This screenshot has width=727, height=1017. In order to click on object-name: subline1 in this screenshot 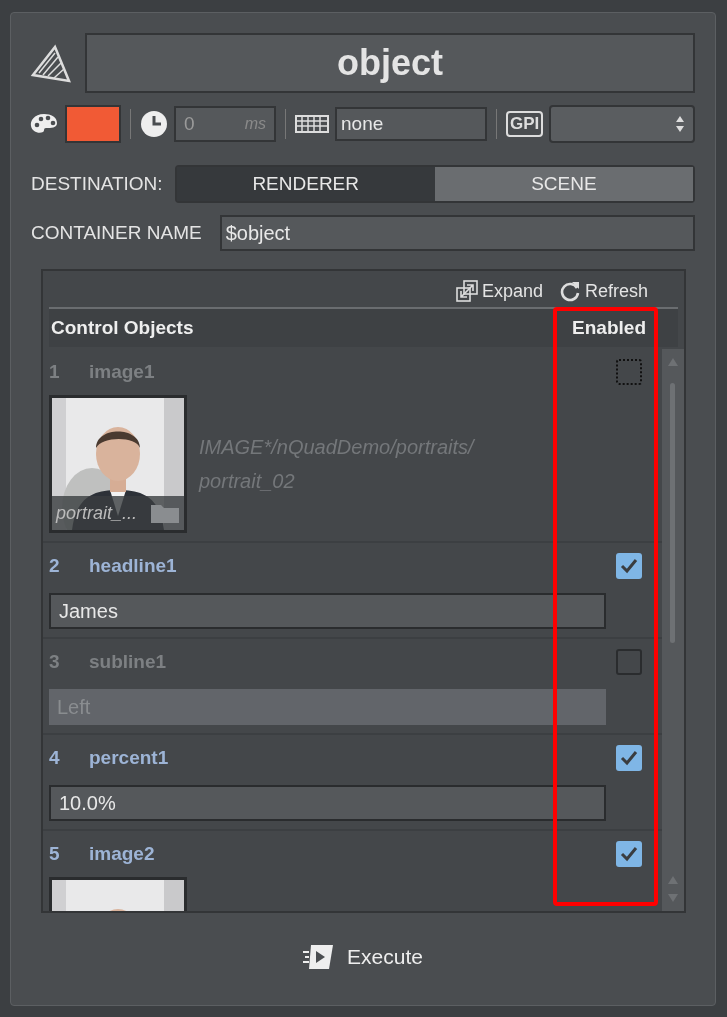, I will do `click(128, 661)`.